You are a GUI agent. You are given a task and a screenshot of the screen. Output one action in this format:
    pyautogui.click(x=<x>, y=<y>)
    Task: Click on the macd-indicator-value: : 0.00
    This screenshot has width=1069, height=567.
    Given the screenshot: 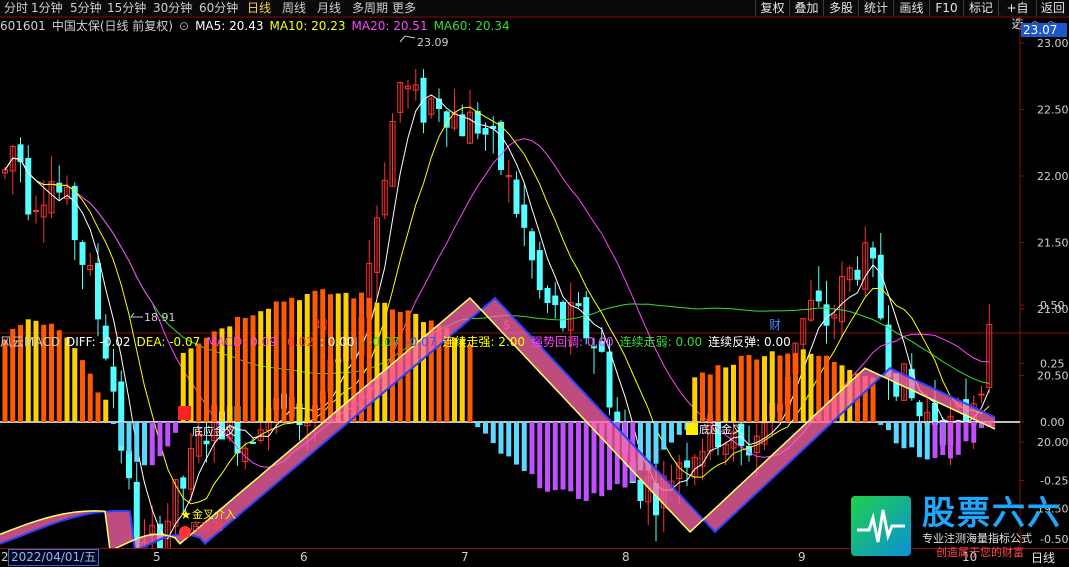 What is the action you would take?
    pyautogui.click(x=337, y=342)
    